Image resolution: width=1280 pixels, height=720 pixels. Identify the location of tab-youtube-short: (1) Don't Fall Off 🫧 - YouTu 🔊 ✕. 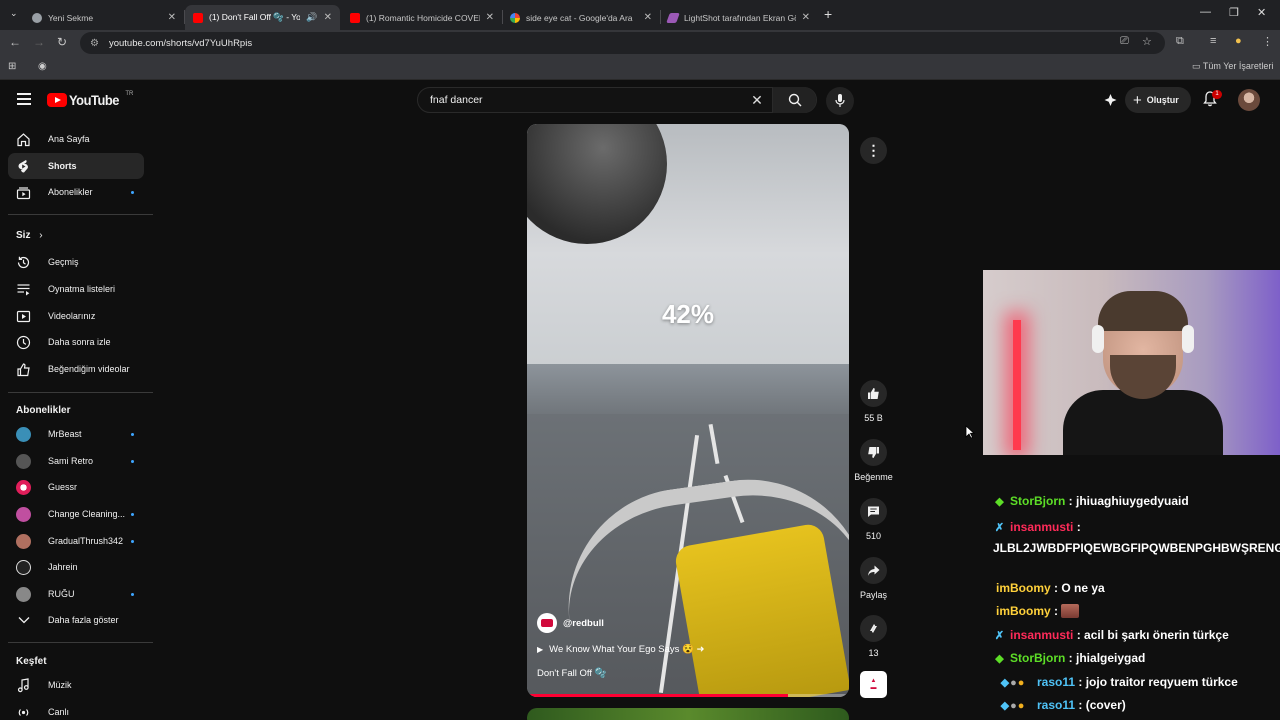
(262, 17).